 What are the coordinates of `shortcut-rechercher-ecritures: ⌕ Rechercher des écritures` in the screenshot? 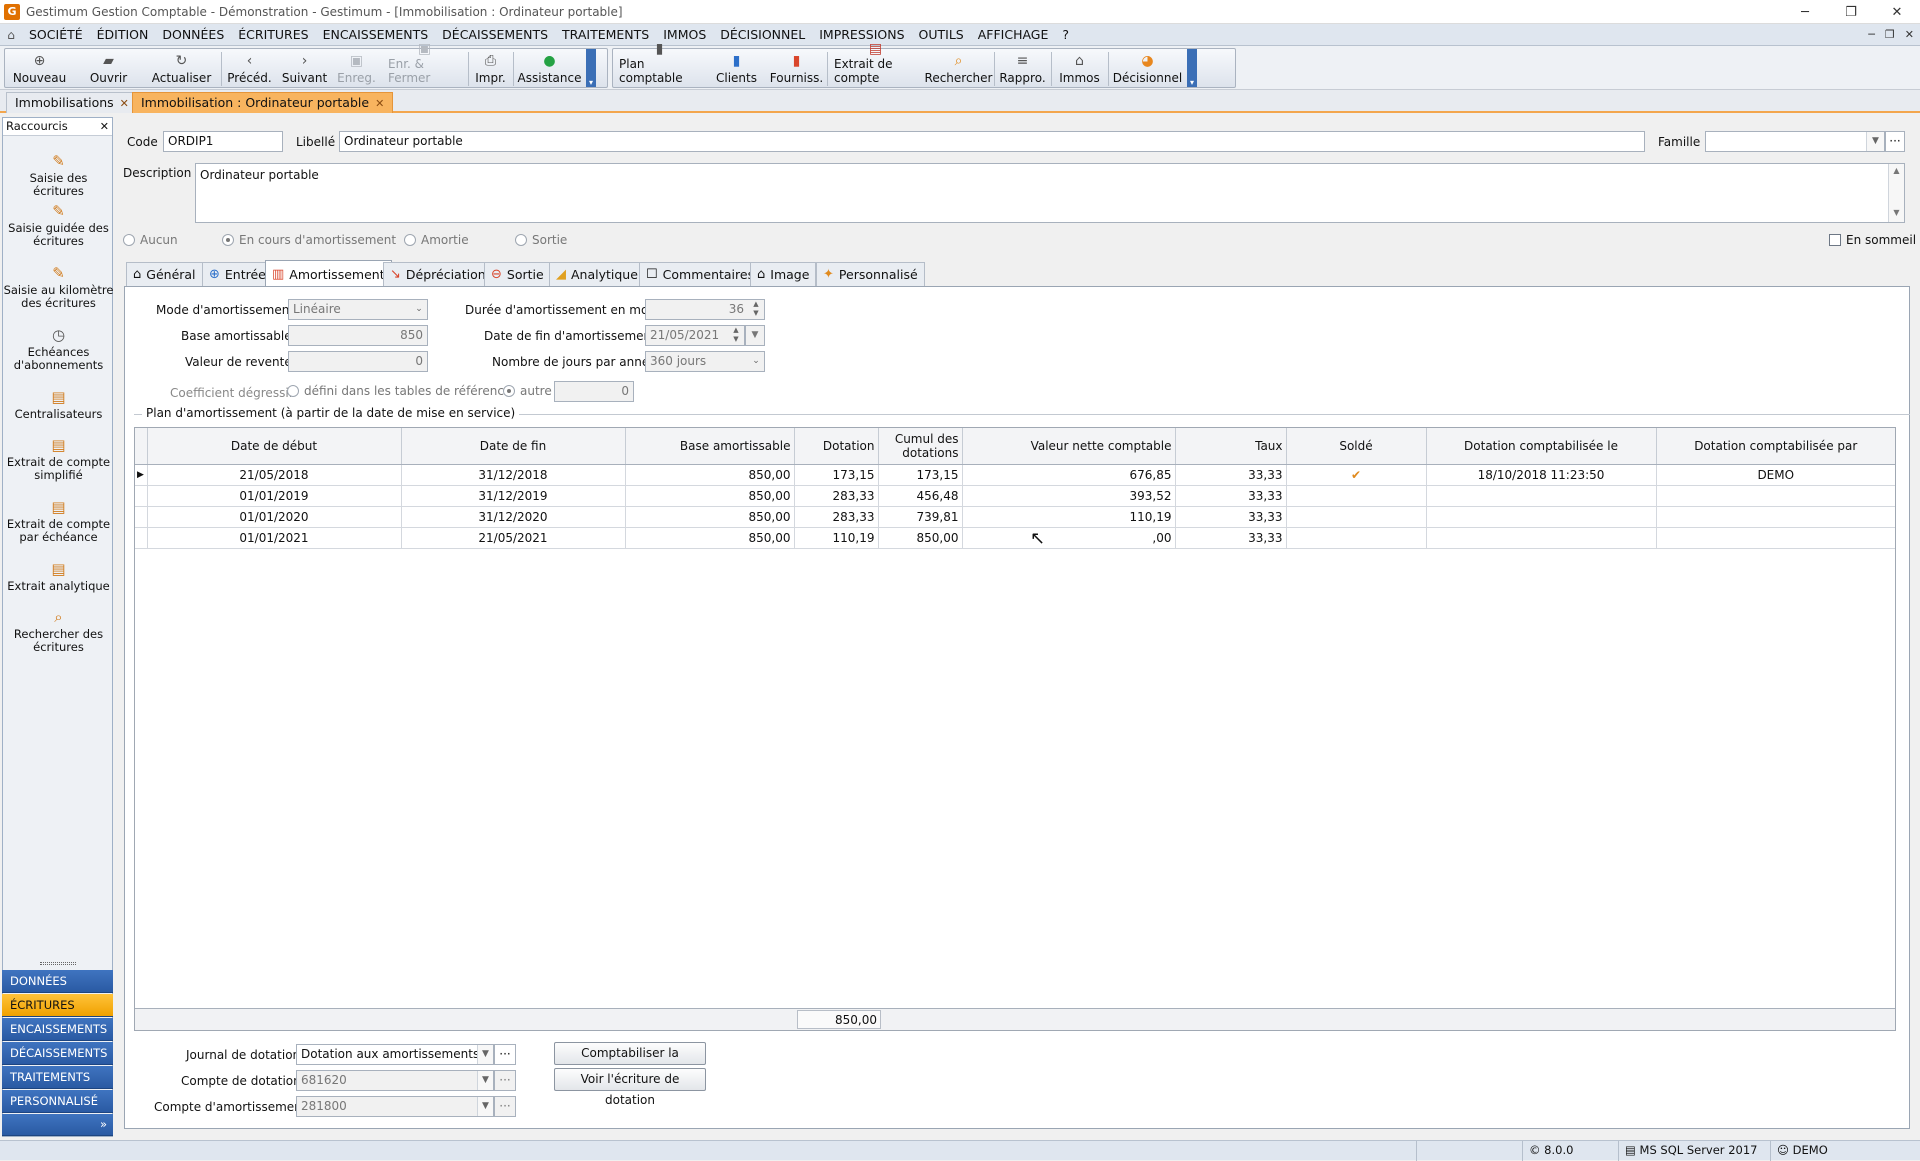 It's located at (58, 631).